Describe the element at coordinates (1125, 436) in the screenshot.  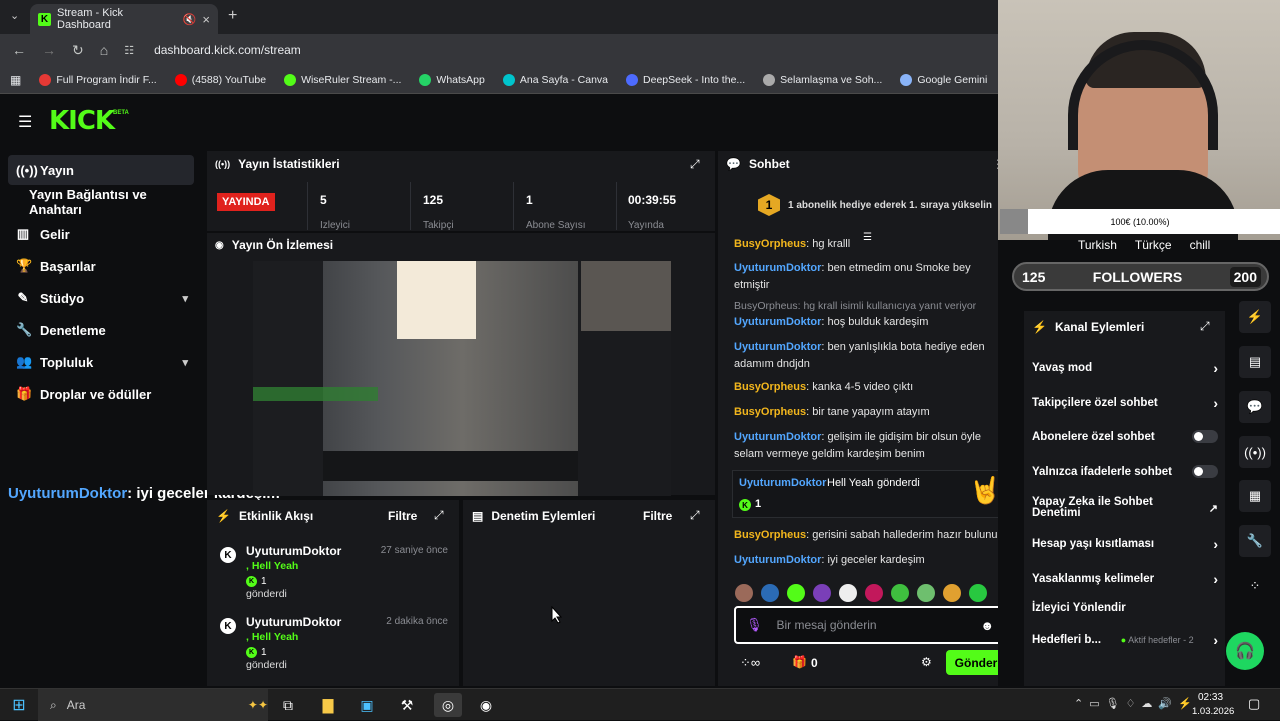
I see `channel-action-item: Abonelere özel sohbet` at that location.